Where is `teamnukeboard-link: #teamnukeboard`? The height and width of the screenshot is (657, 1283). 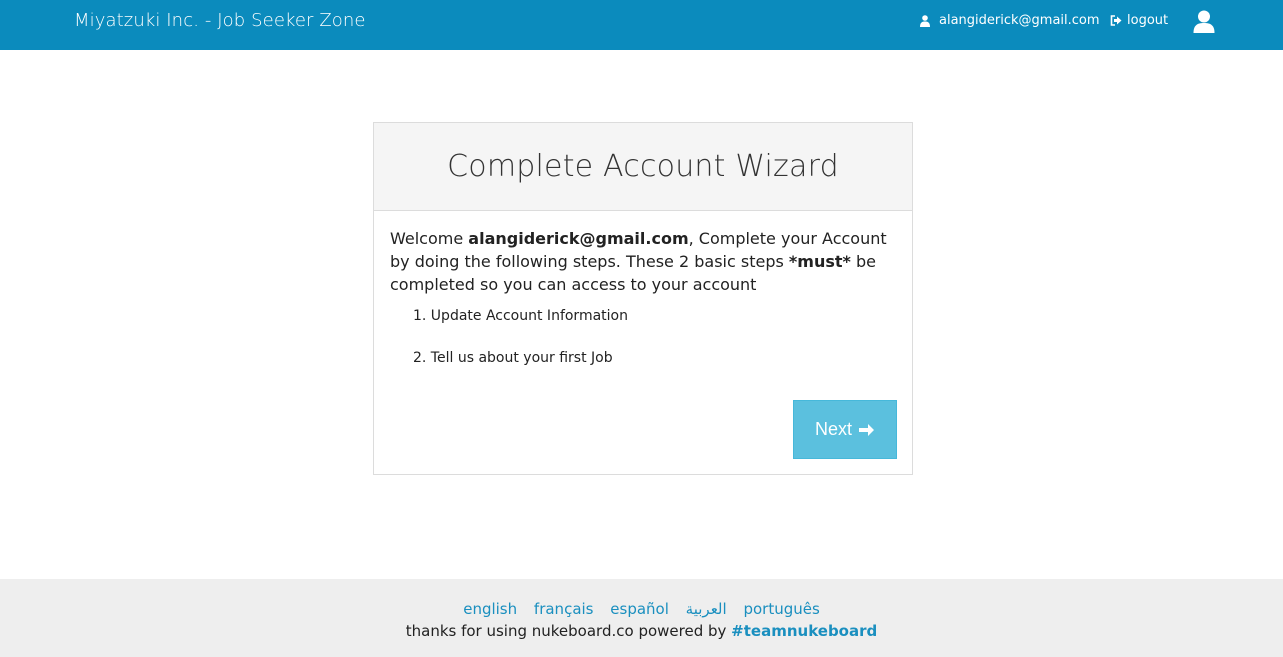
teamnukeboard-link: #teamnukeboard is located at coordinates (804, 631).